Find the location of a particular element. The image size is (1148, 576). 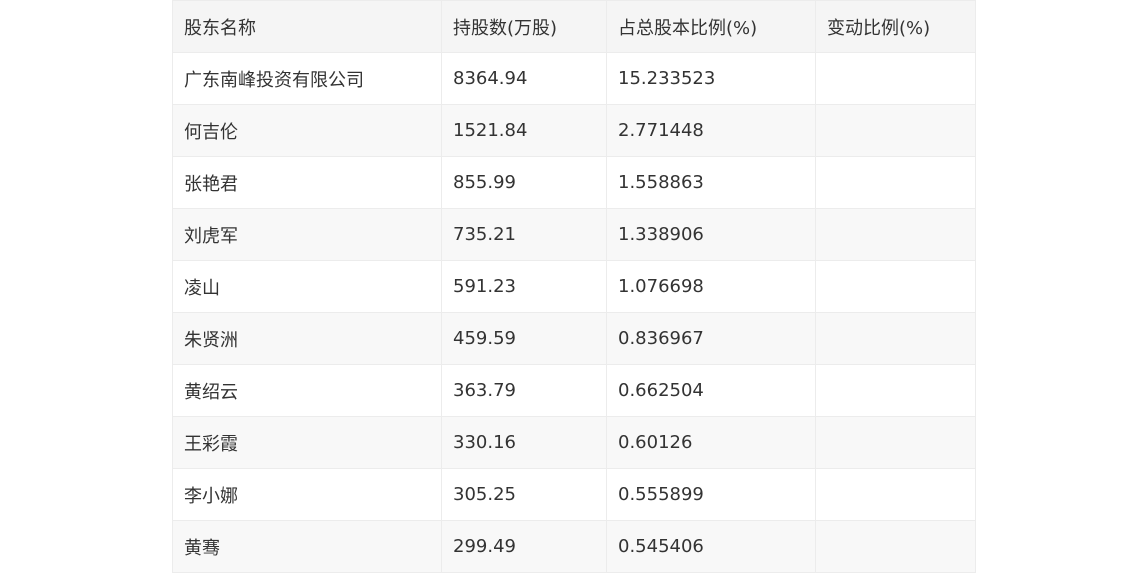

cell-shares-held: 459.59 is located at coordinates (524, 338).